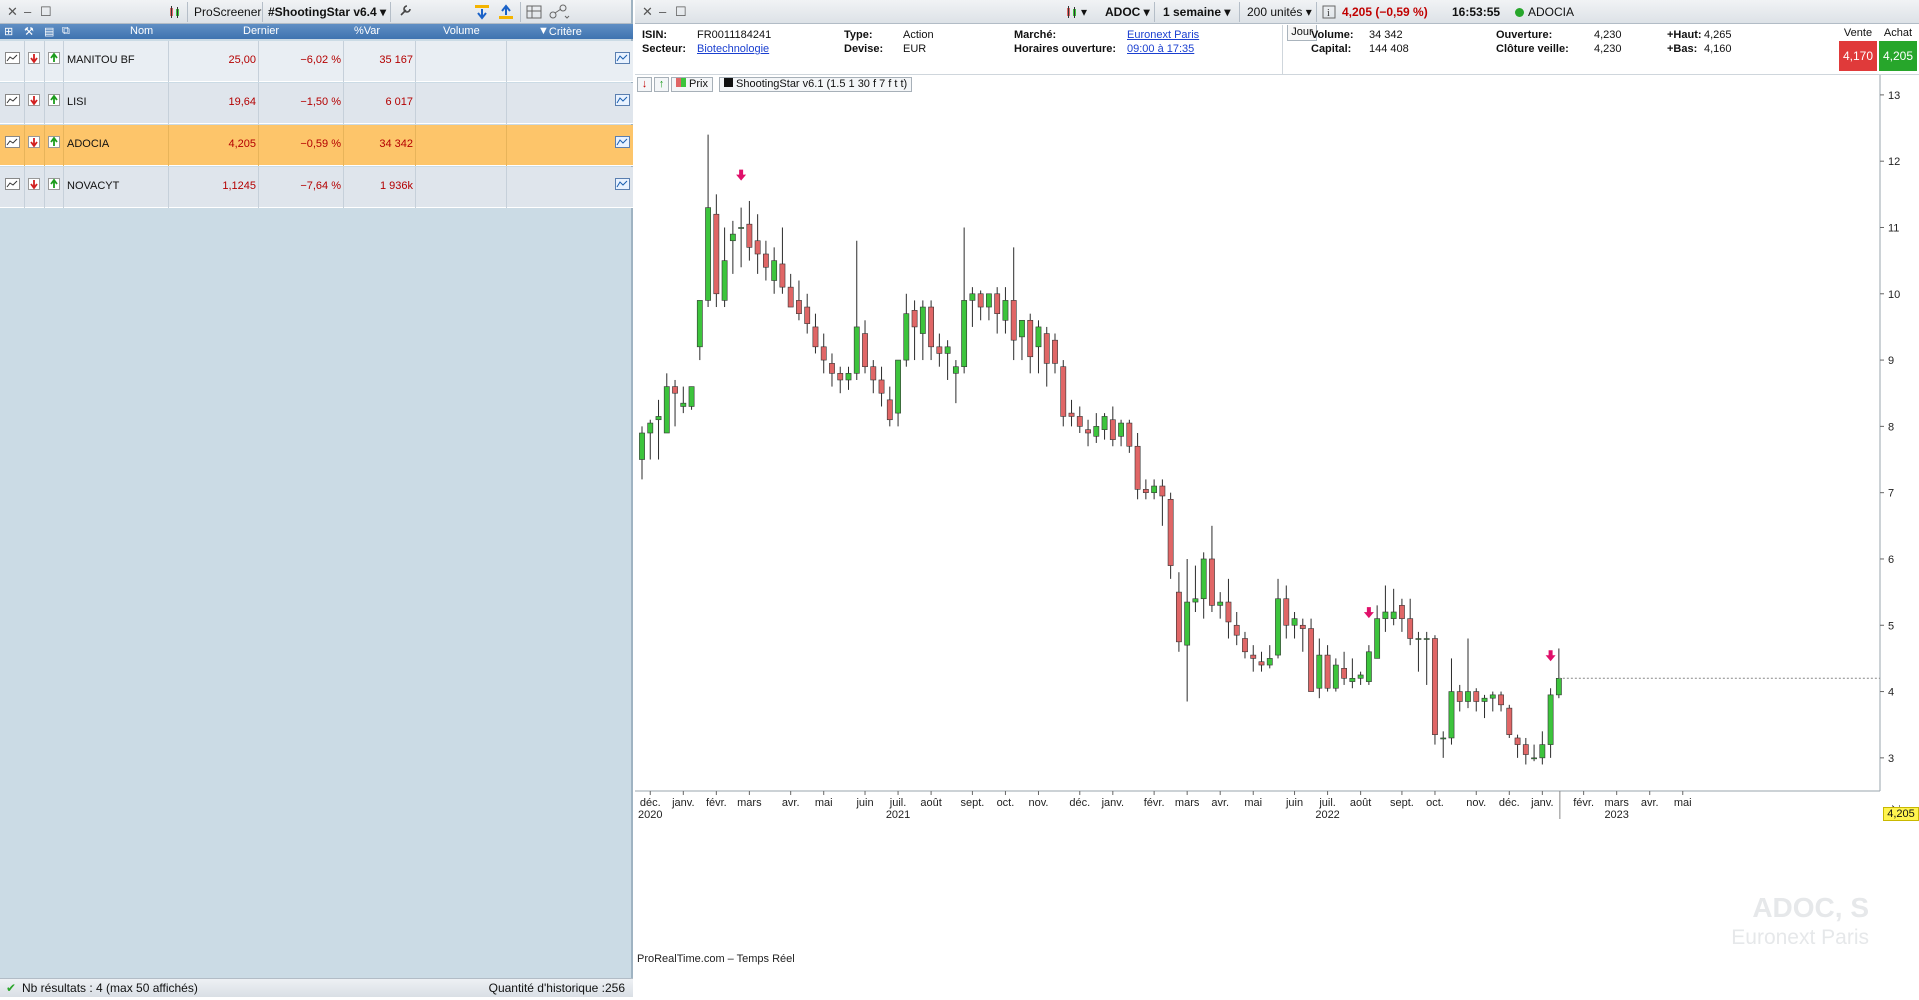 The height and width of the screenshot is (1000, 1919). What do you see at coordinates (34, 185) in the screenshot?
I see `sell-arrow-icon` at bounding box center [34, 185].